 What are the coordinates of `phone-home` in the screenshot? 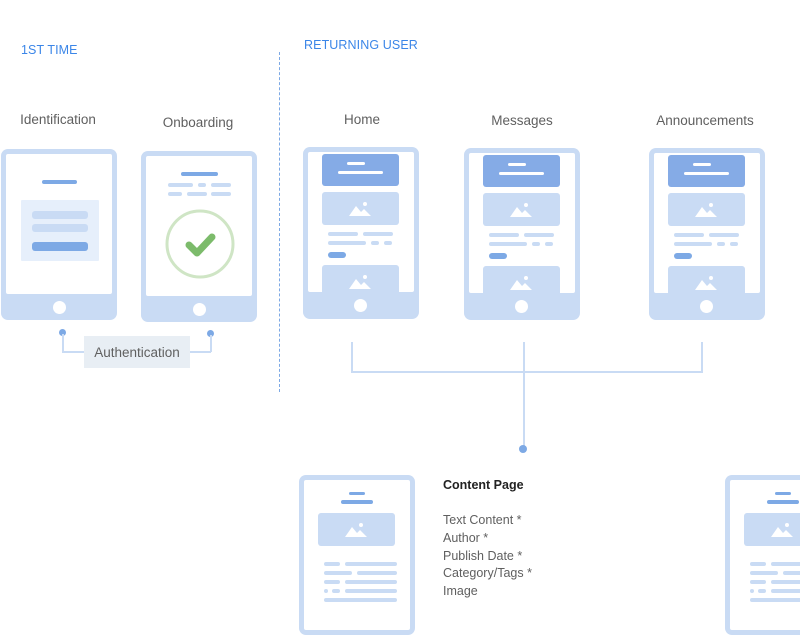 It's located at (361, 233).